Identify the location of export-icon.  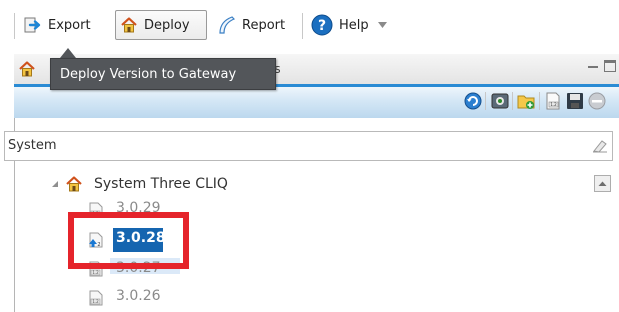
(32, 25).